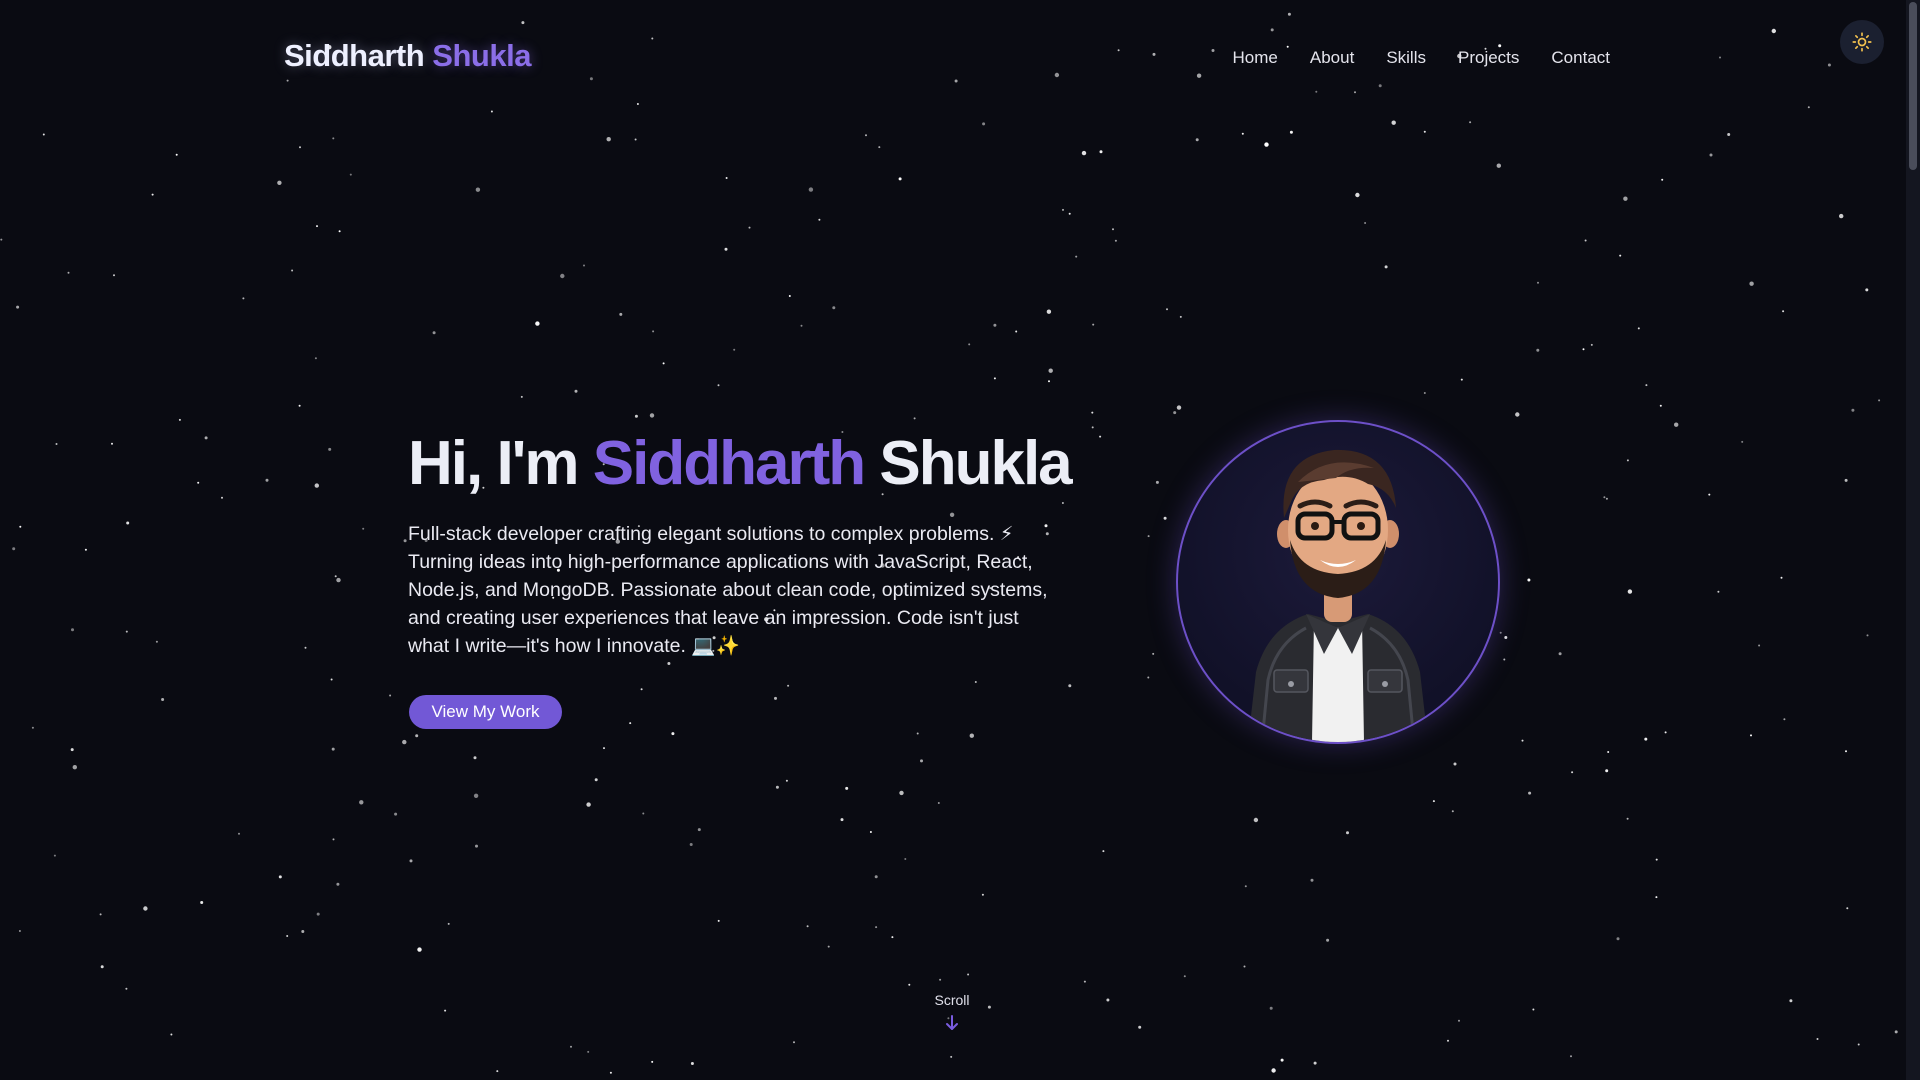 This screenshot has height=1080, width=1920. I want to click on scroll-indicator: Scroll, so click(952, 1012).